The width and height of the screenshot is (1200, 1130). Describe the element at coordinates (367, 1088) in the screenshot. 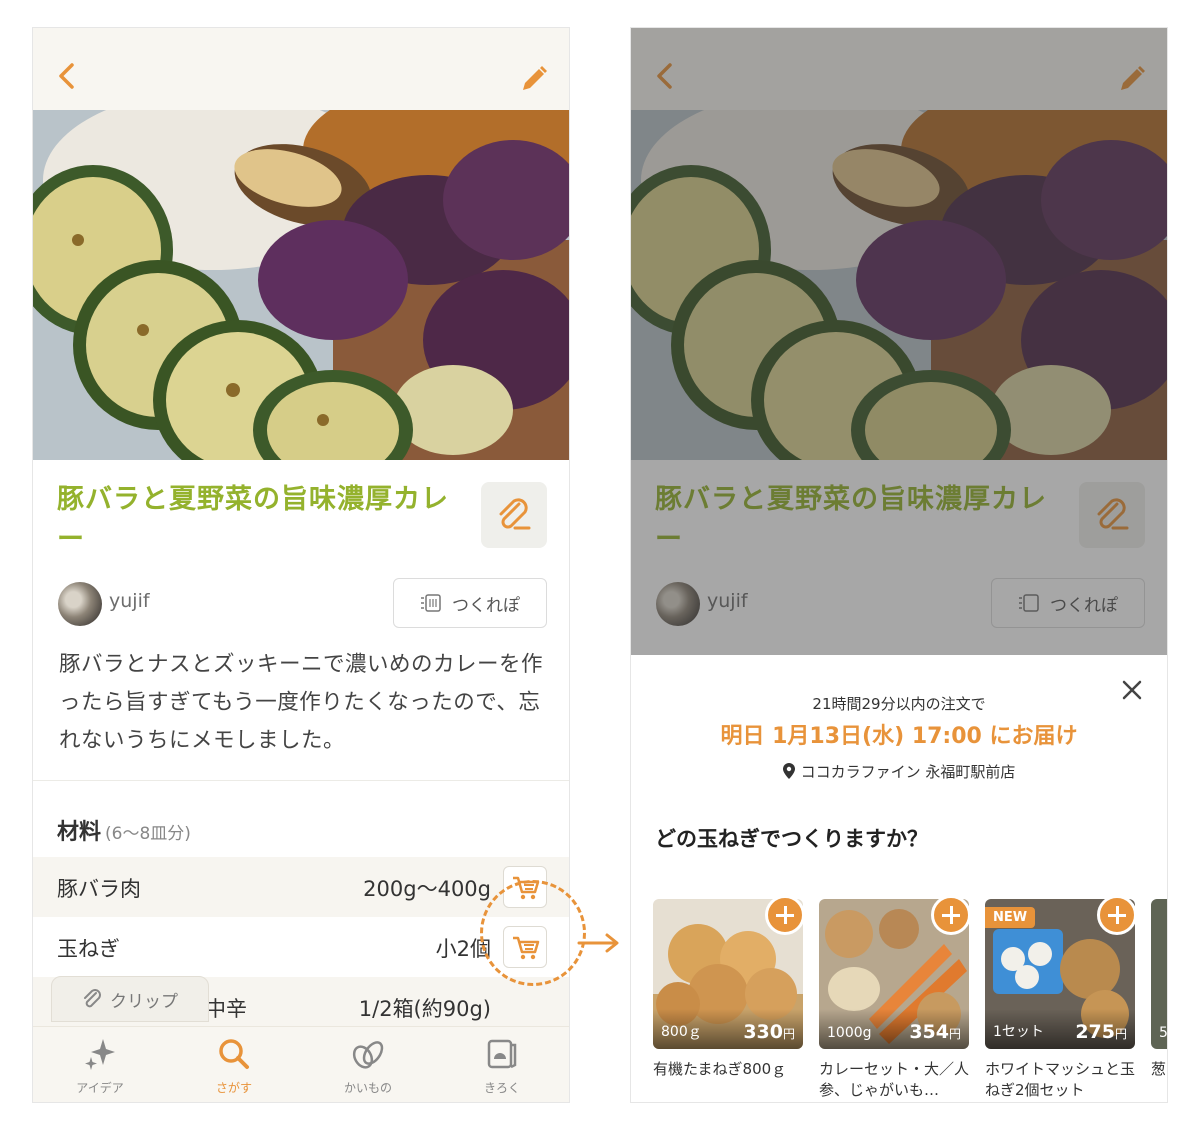

I see `tab-label: かいもの` at that location.